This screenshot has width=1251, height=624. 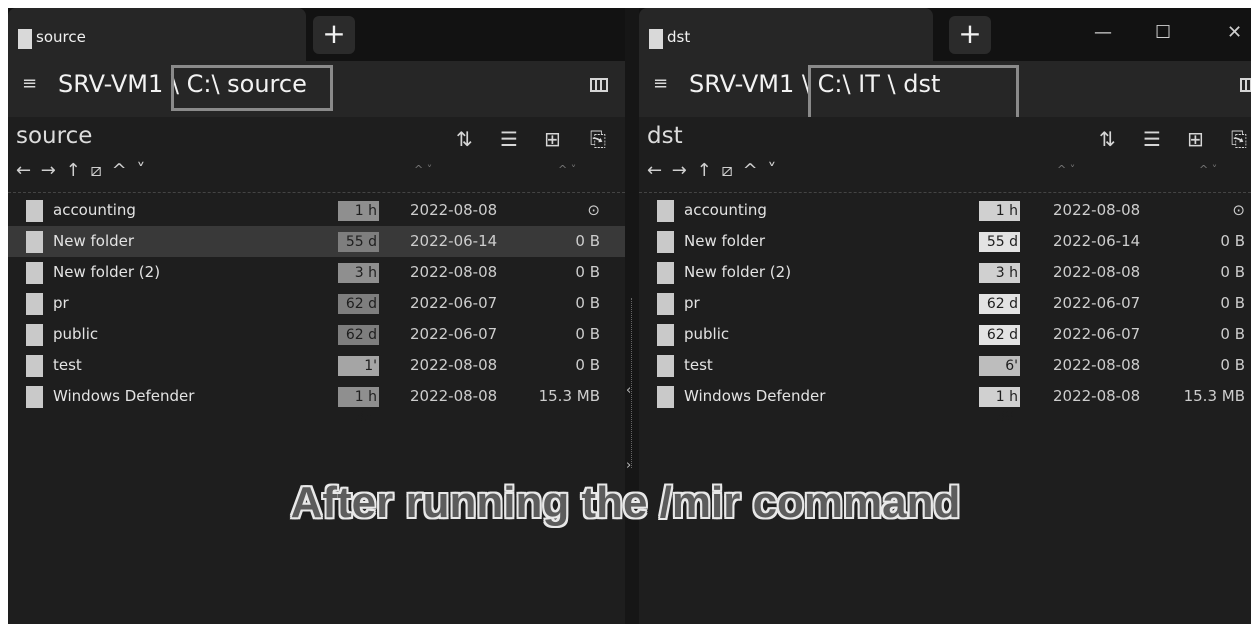 I want to click on list-item: test 6' 2022-08-08 0 B, so click(x=945, y=365).